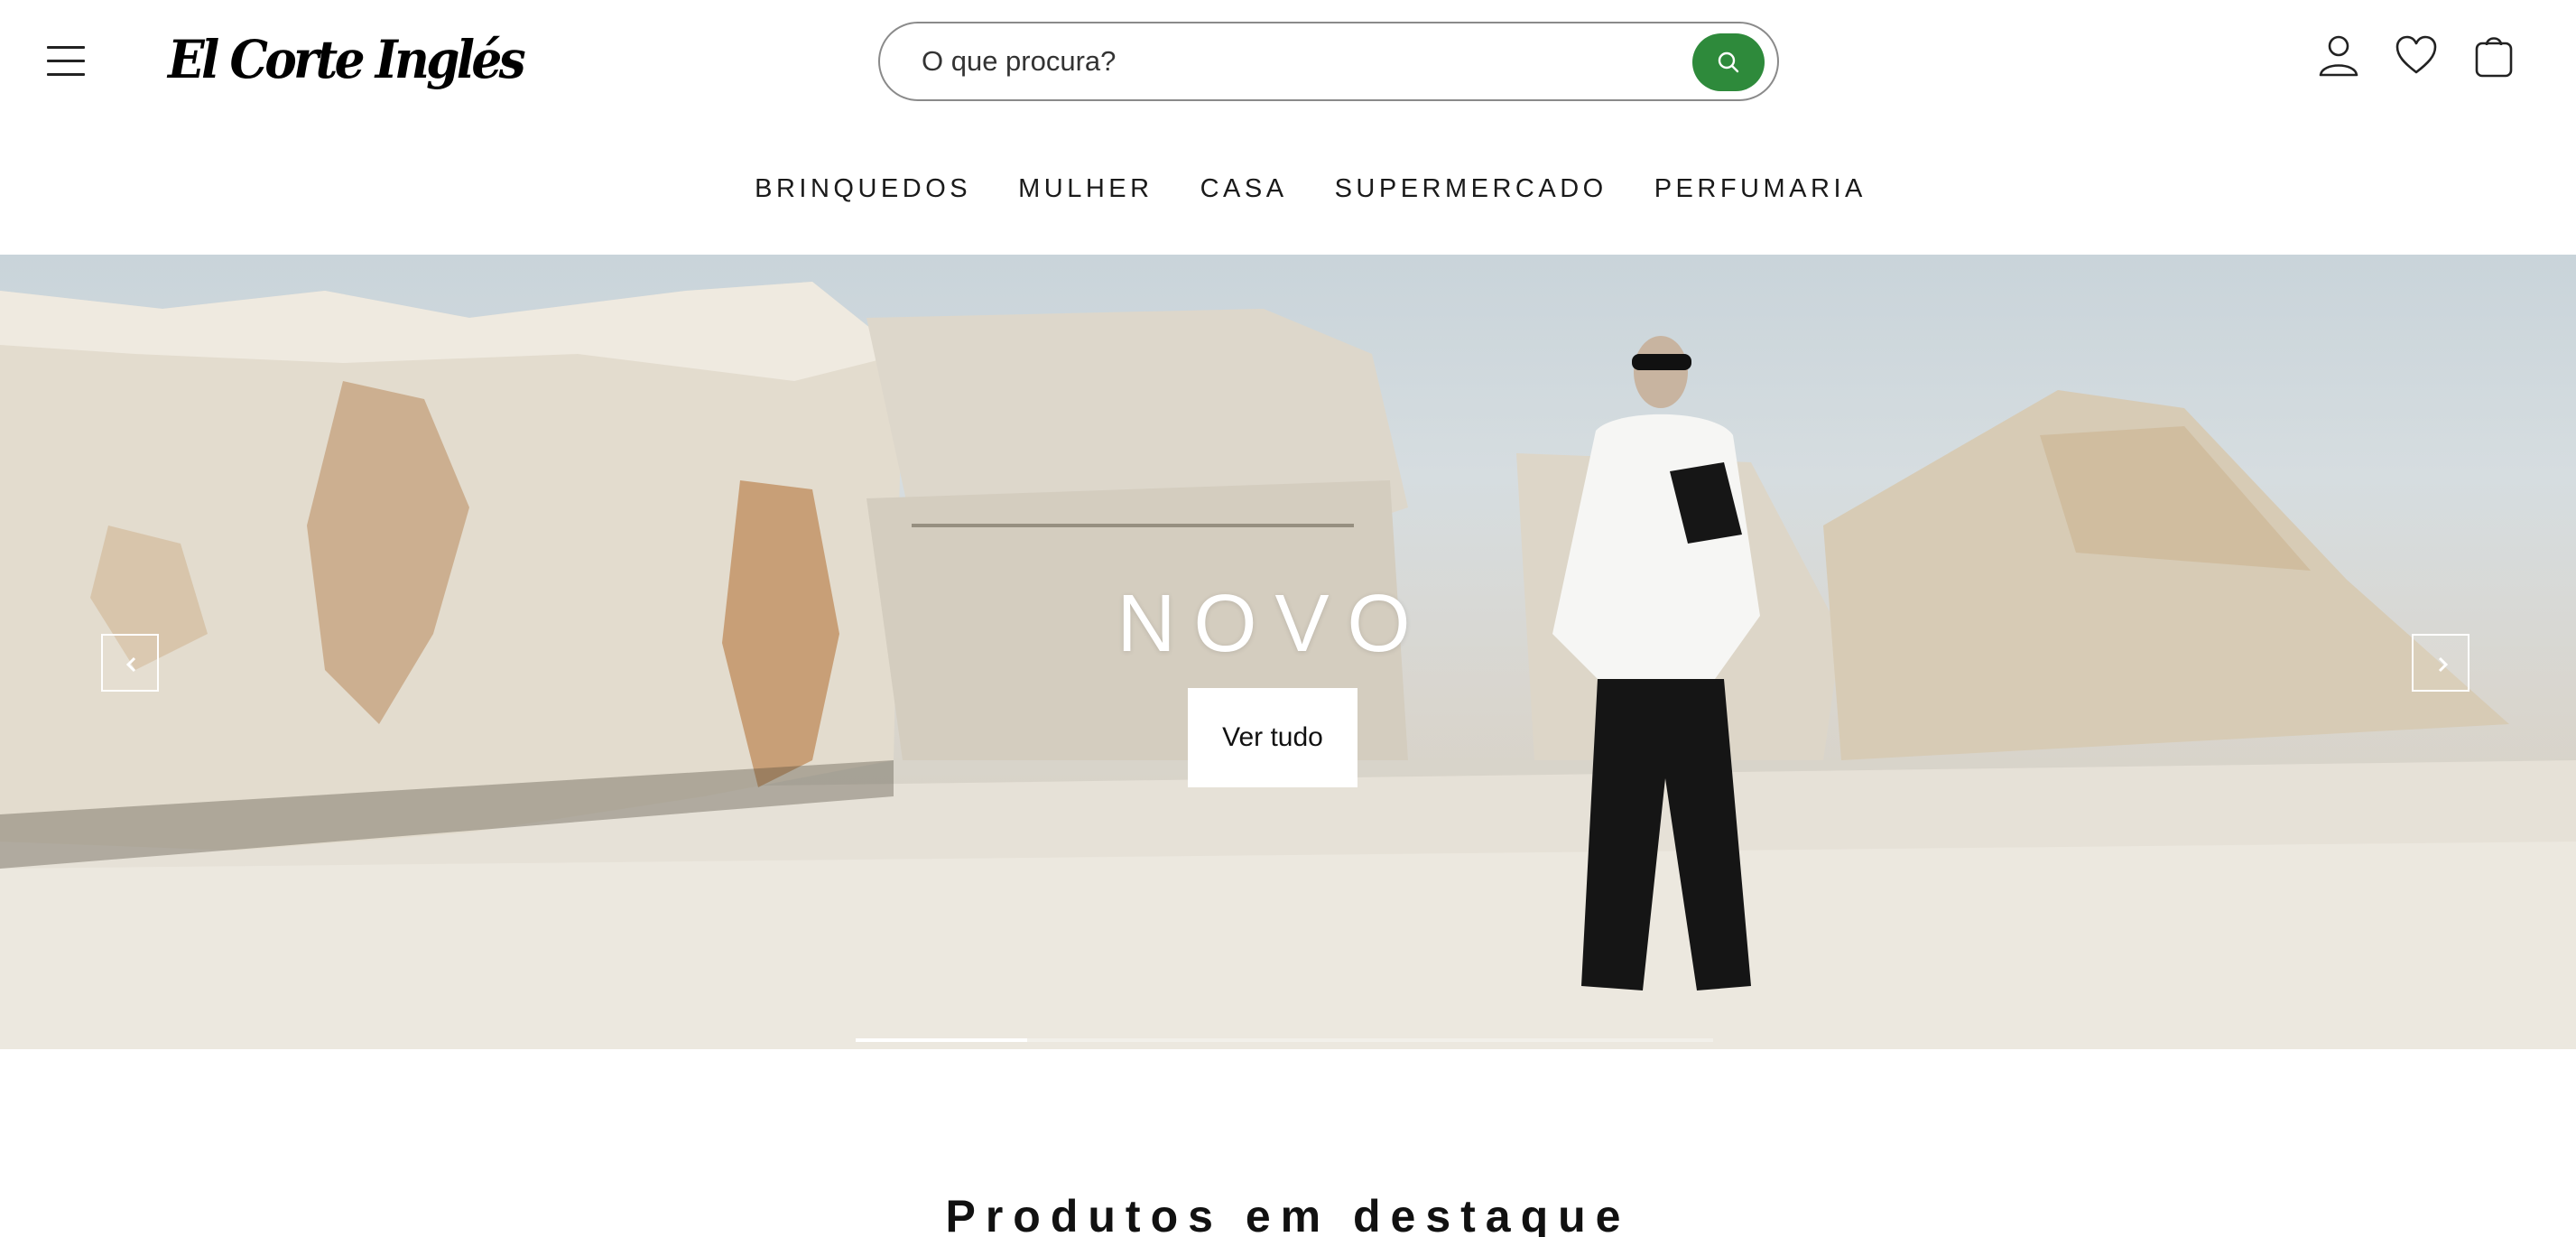 The height and width of the screenshot is (1237, 2576). Describe the element at coordinates (1288, 1214) in the screenshot. I see `featured-section-title: Produtos em destaque` at that location.